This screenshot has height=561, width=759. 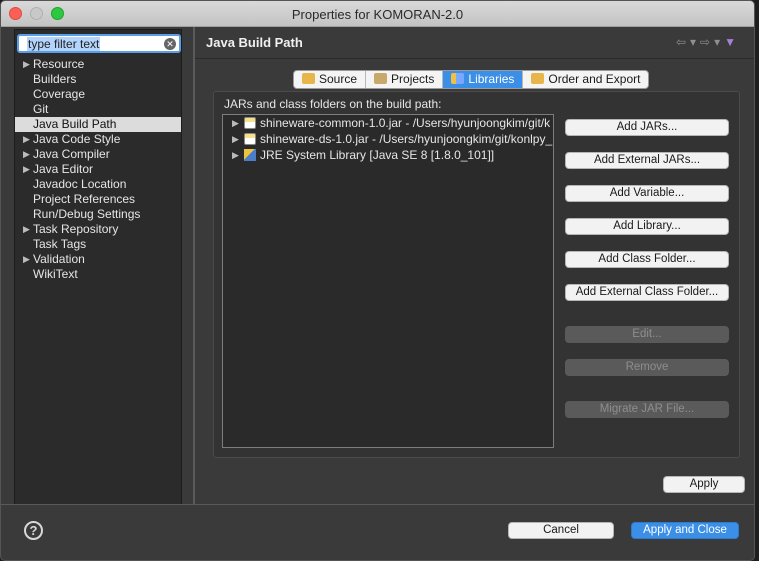 What do you see at coordinates (60, 244) in the screenshot?
I see `sidebar-item-label: Task Tags` at bounding box center [60, 244].